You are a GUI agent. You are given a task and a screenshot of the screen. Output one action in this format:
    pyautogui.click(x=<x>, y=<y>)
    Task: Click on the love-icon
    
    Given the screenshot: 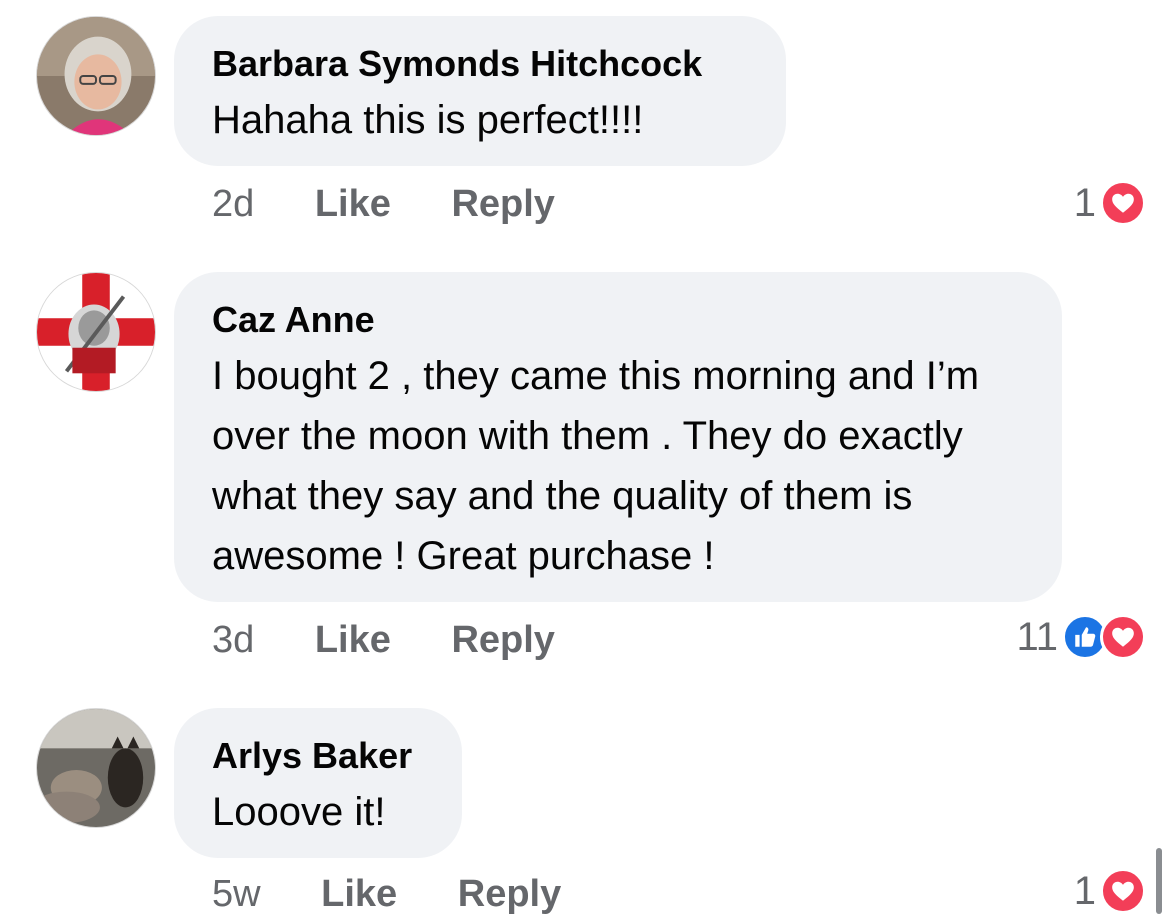 What is the action you would take?
    pyautogui.click(x=1123, y=891)
    